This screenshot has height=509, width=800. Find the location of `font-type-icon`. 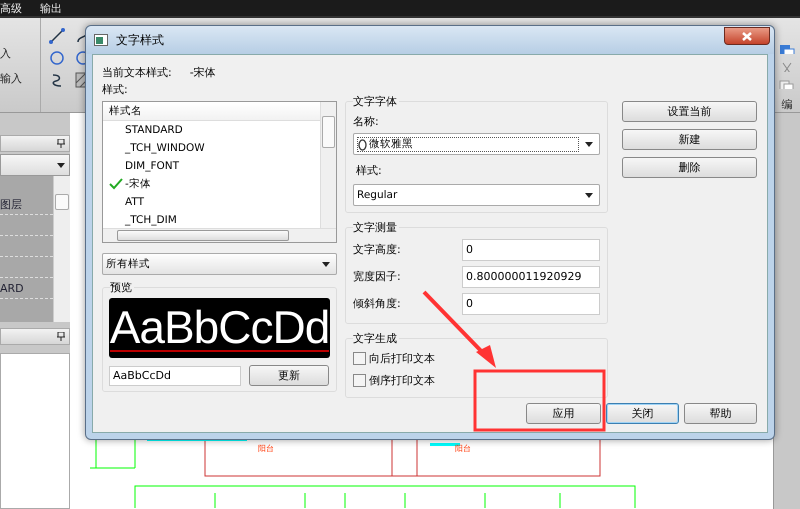

font-type-icon is located at coordinates (362, 144).